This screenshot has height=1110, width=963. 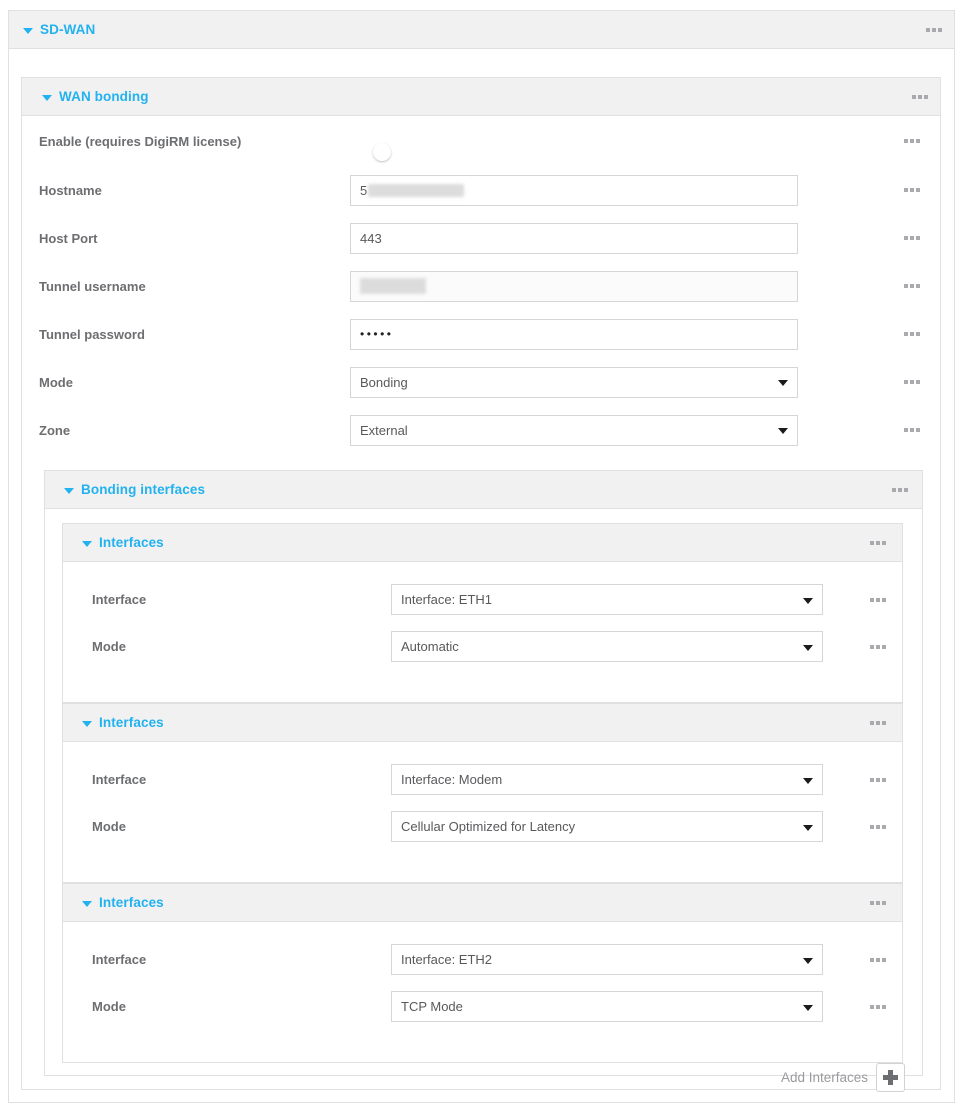 I want to click on tunnel-username-control, so click(x=574, y=286).